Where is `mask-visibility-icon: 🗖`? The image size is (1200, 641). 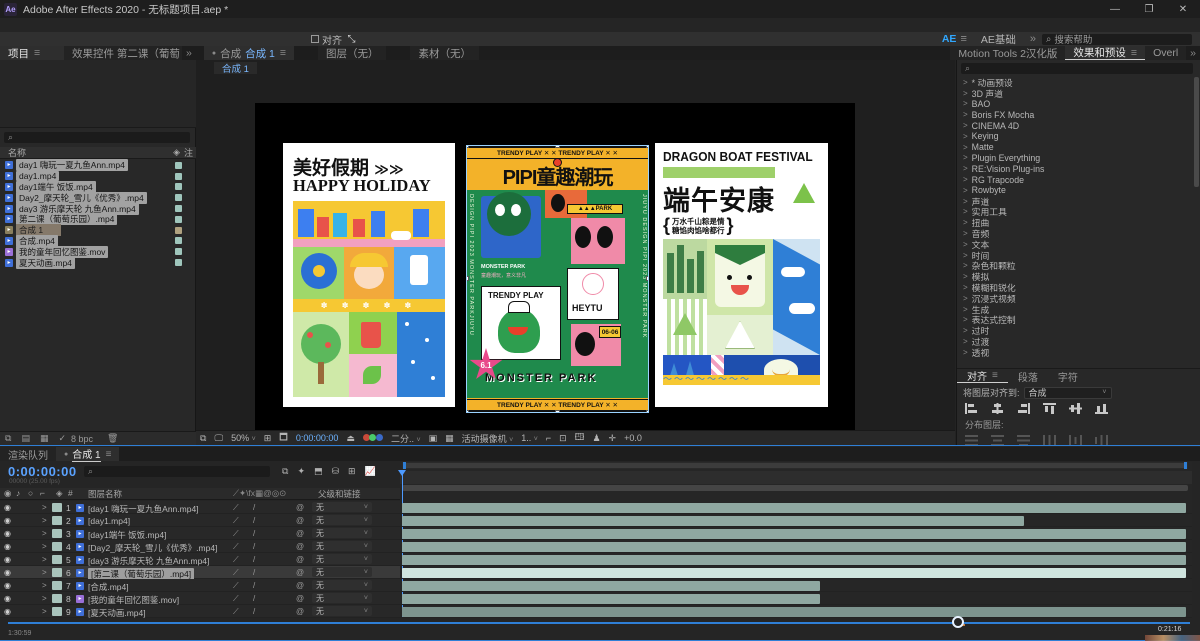 mask-visibility-icon: 🗖 is located at coordinates (283, 438).